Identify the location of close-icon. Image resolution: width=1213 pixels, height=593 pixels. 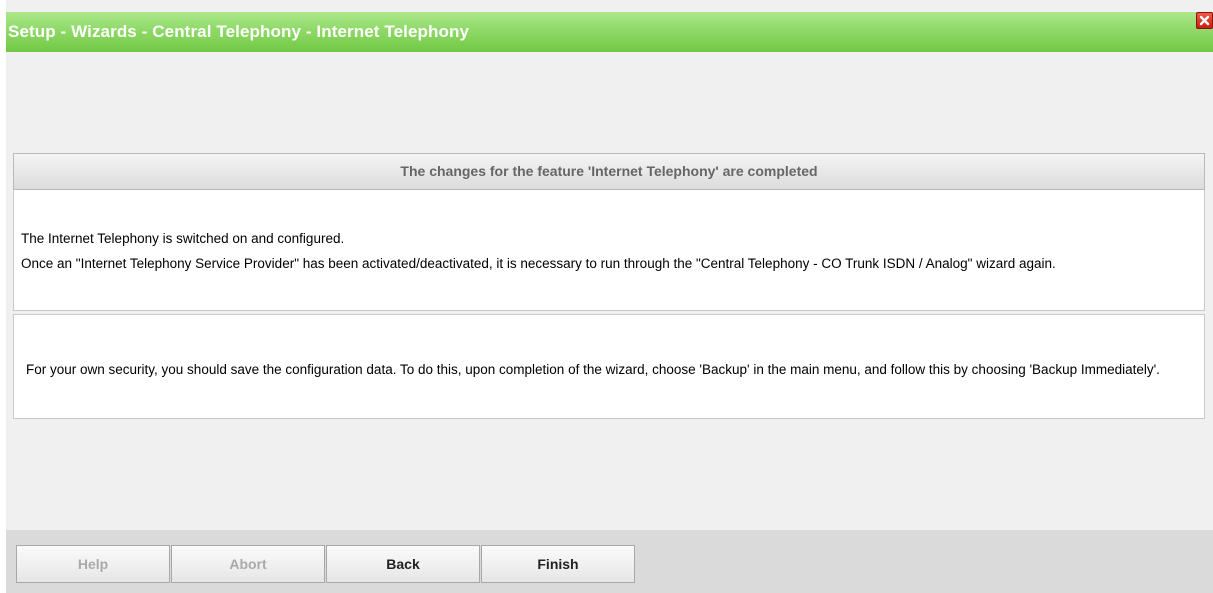
(1204, 20).